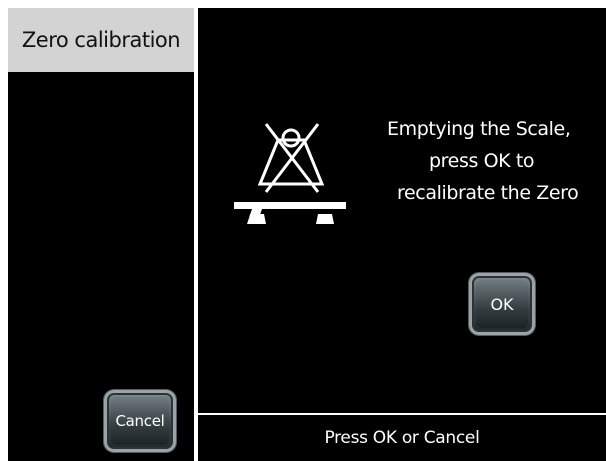  I want to click on scale-platform, so click(290, 205).